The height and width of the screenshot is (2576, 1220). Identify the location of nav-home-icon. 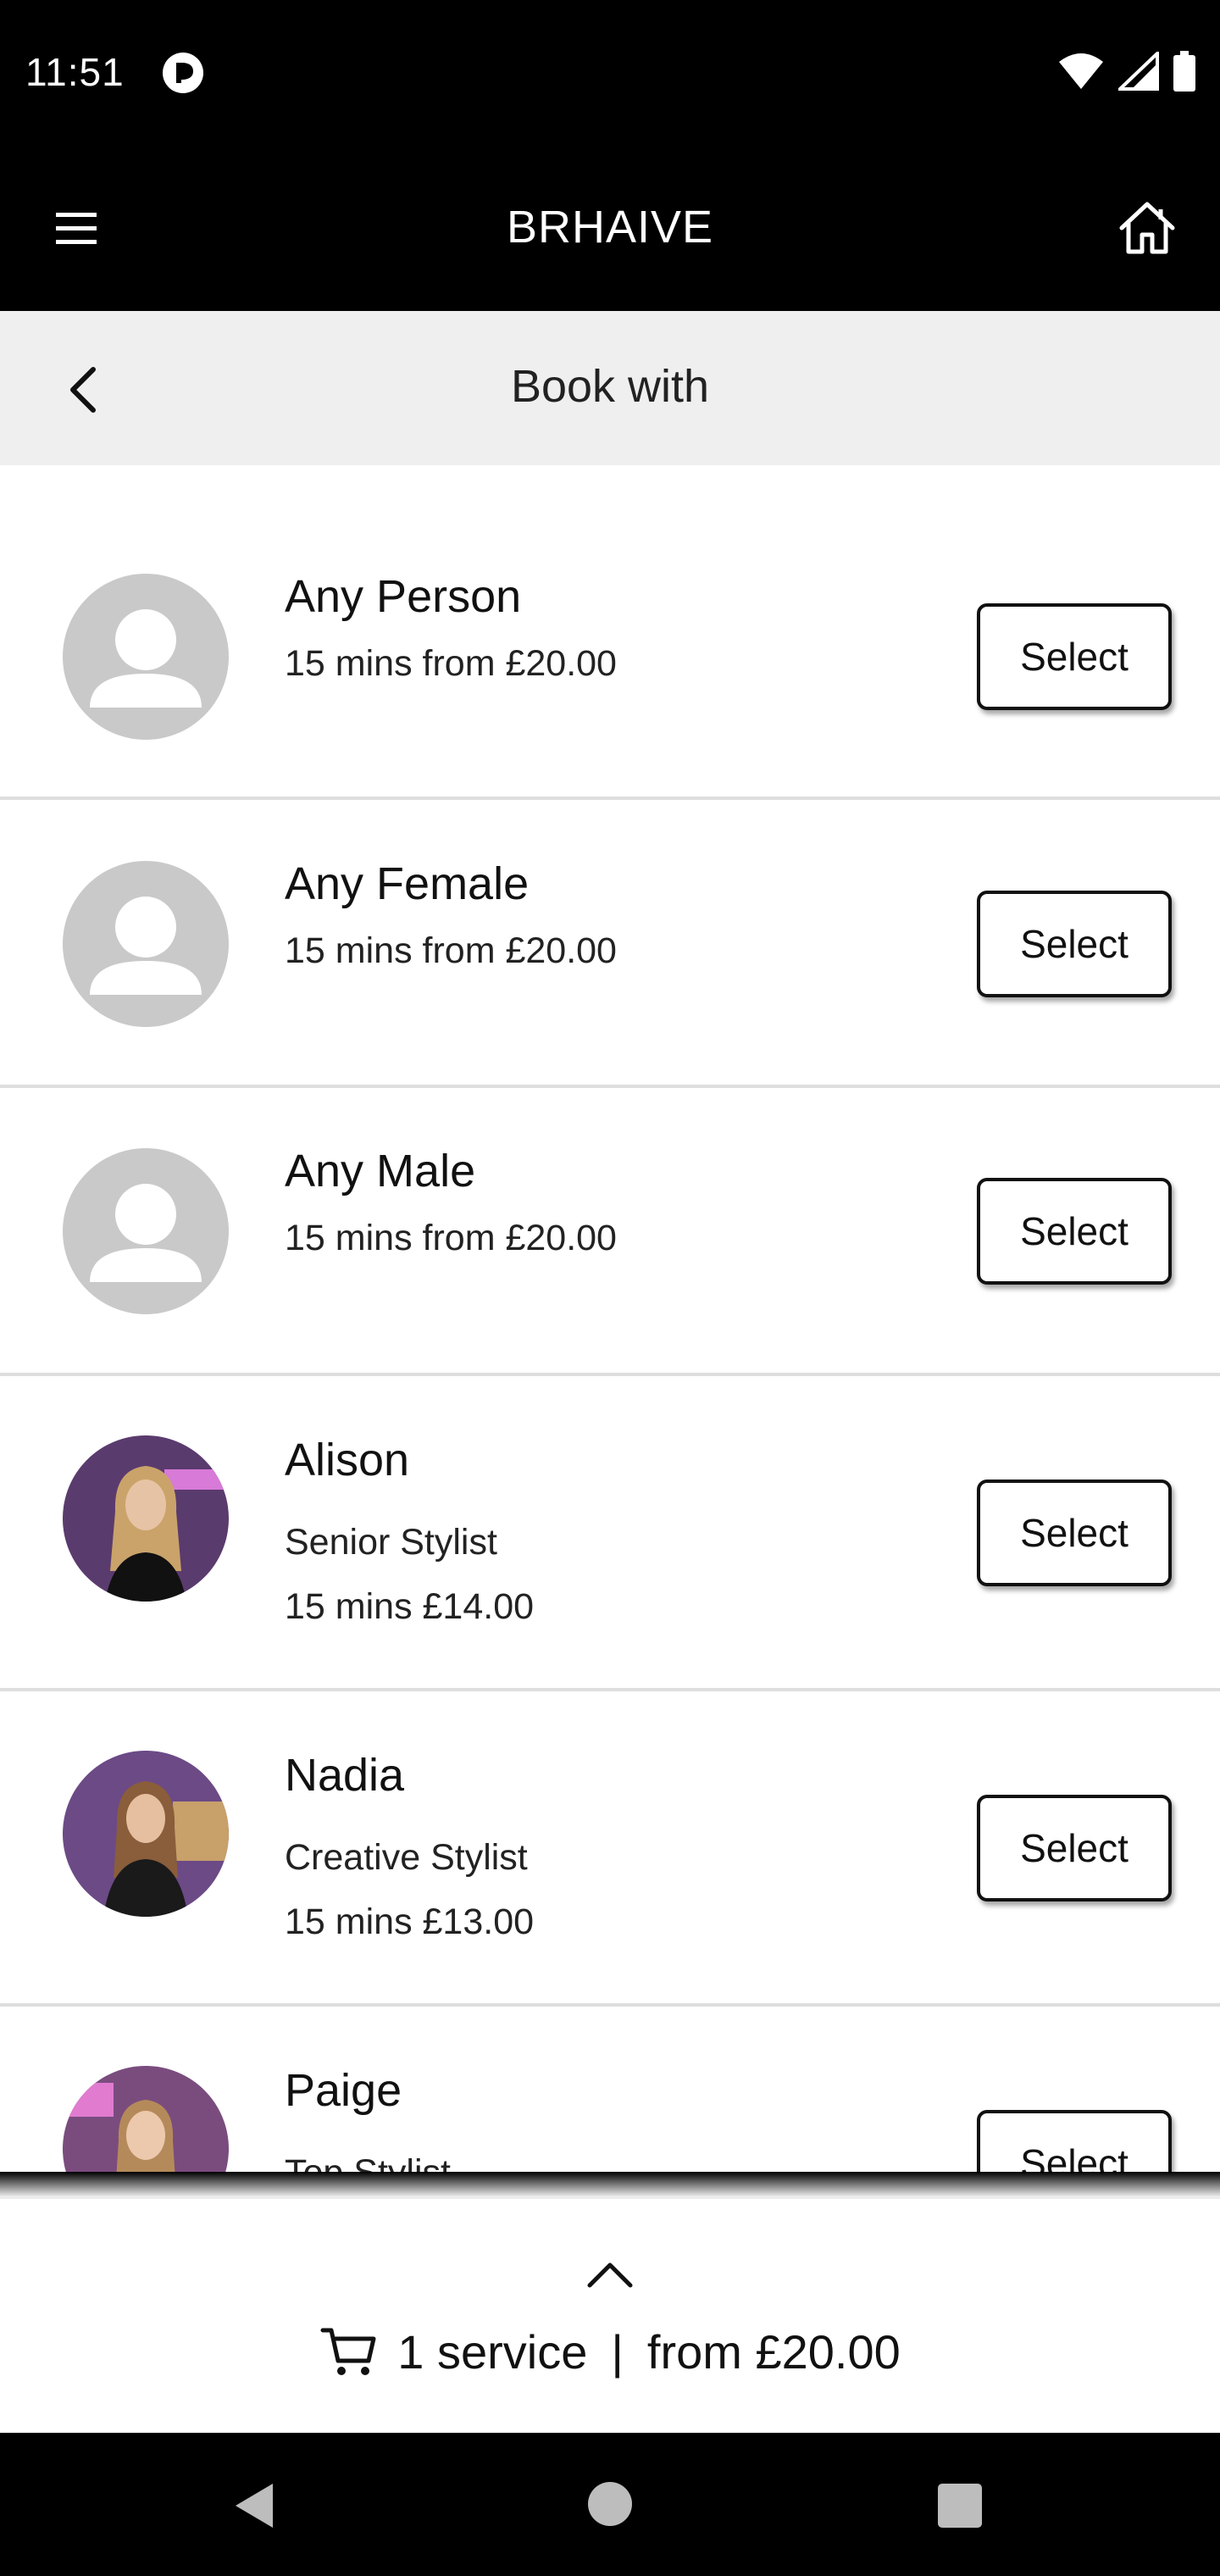
(610, 2504).